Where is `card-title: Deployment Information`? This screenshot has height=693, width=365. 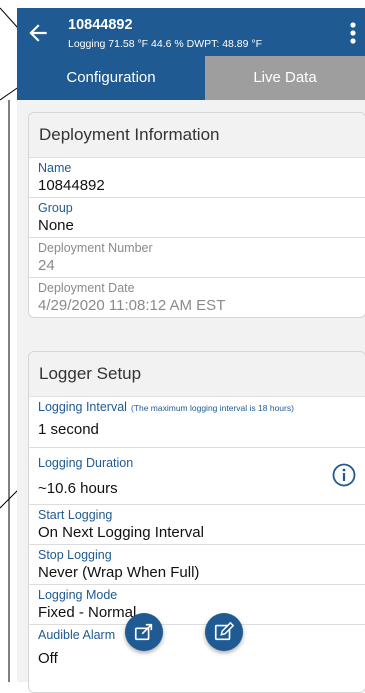
card-title: Deployment Information is located at coordinates (197, 135).